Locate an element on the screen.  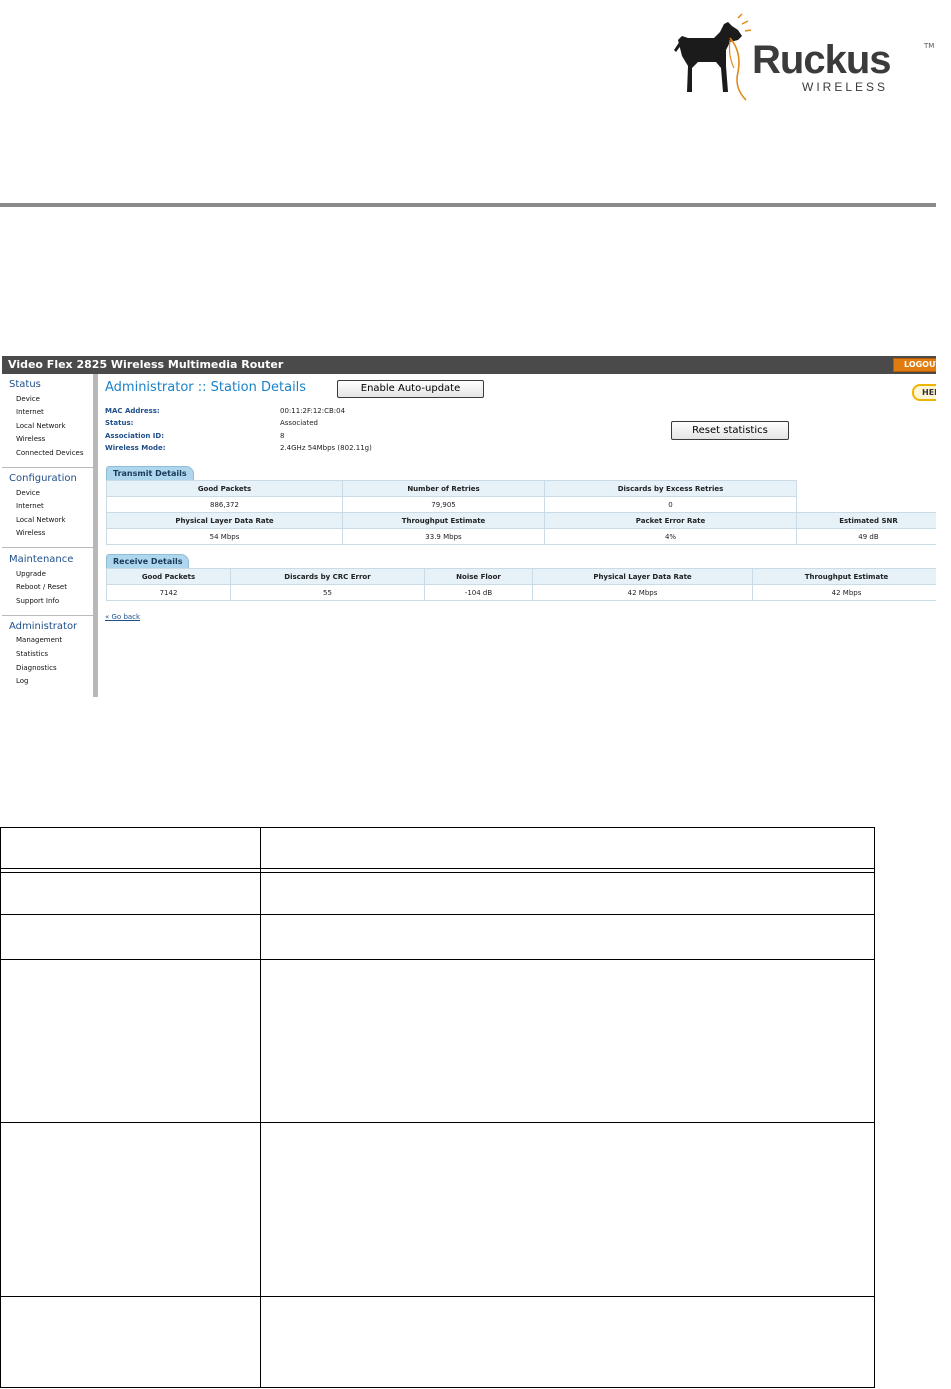
help-button: HELP is located at coordinates (924, 392).